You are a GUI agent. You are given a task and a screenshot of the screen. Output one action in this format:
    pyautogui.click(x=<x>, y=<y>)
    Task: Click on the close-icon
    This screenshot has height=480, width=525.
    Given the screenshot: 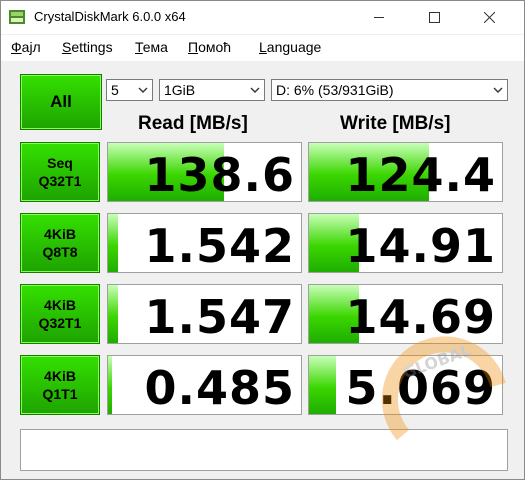 What is the action you would take?
    pyautogui.click(x=489, y=17)
    